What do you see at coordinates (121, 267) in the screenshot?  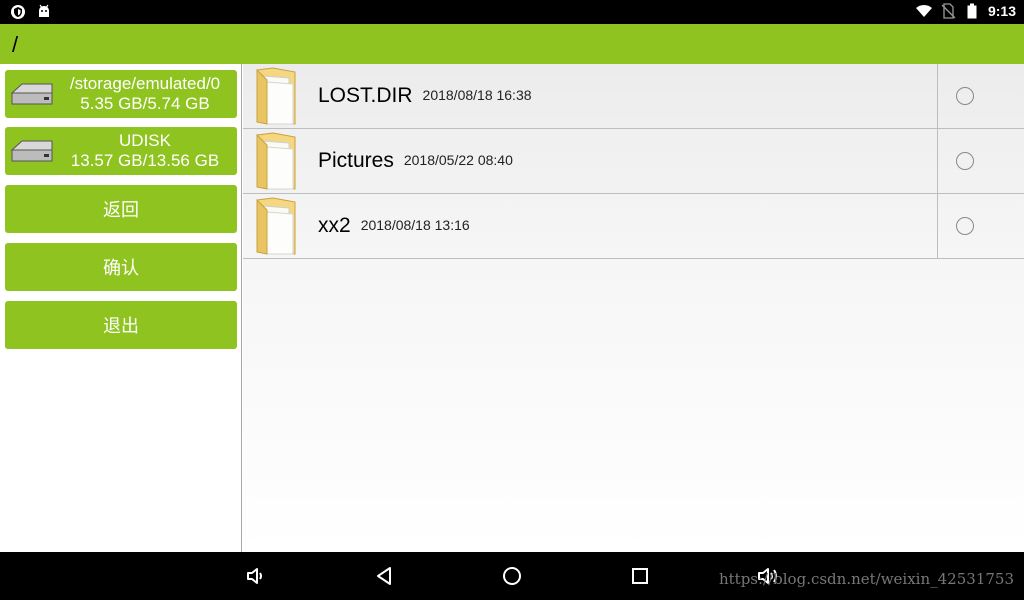 I see `confirm-button: 确认` at bounding box center [121, 267].